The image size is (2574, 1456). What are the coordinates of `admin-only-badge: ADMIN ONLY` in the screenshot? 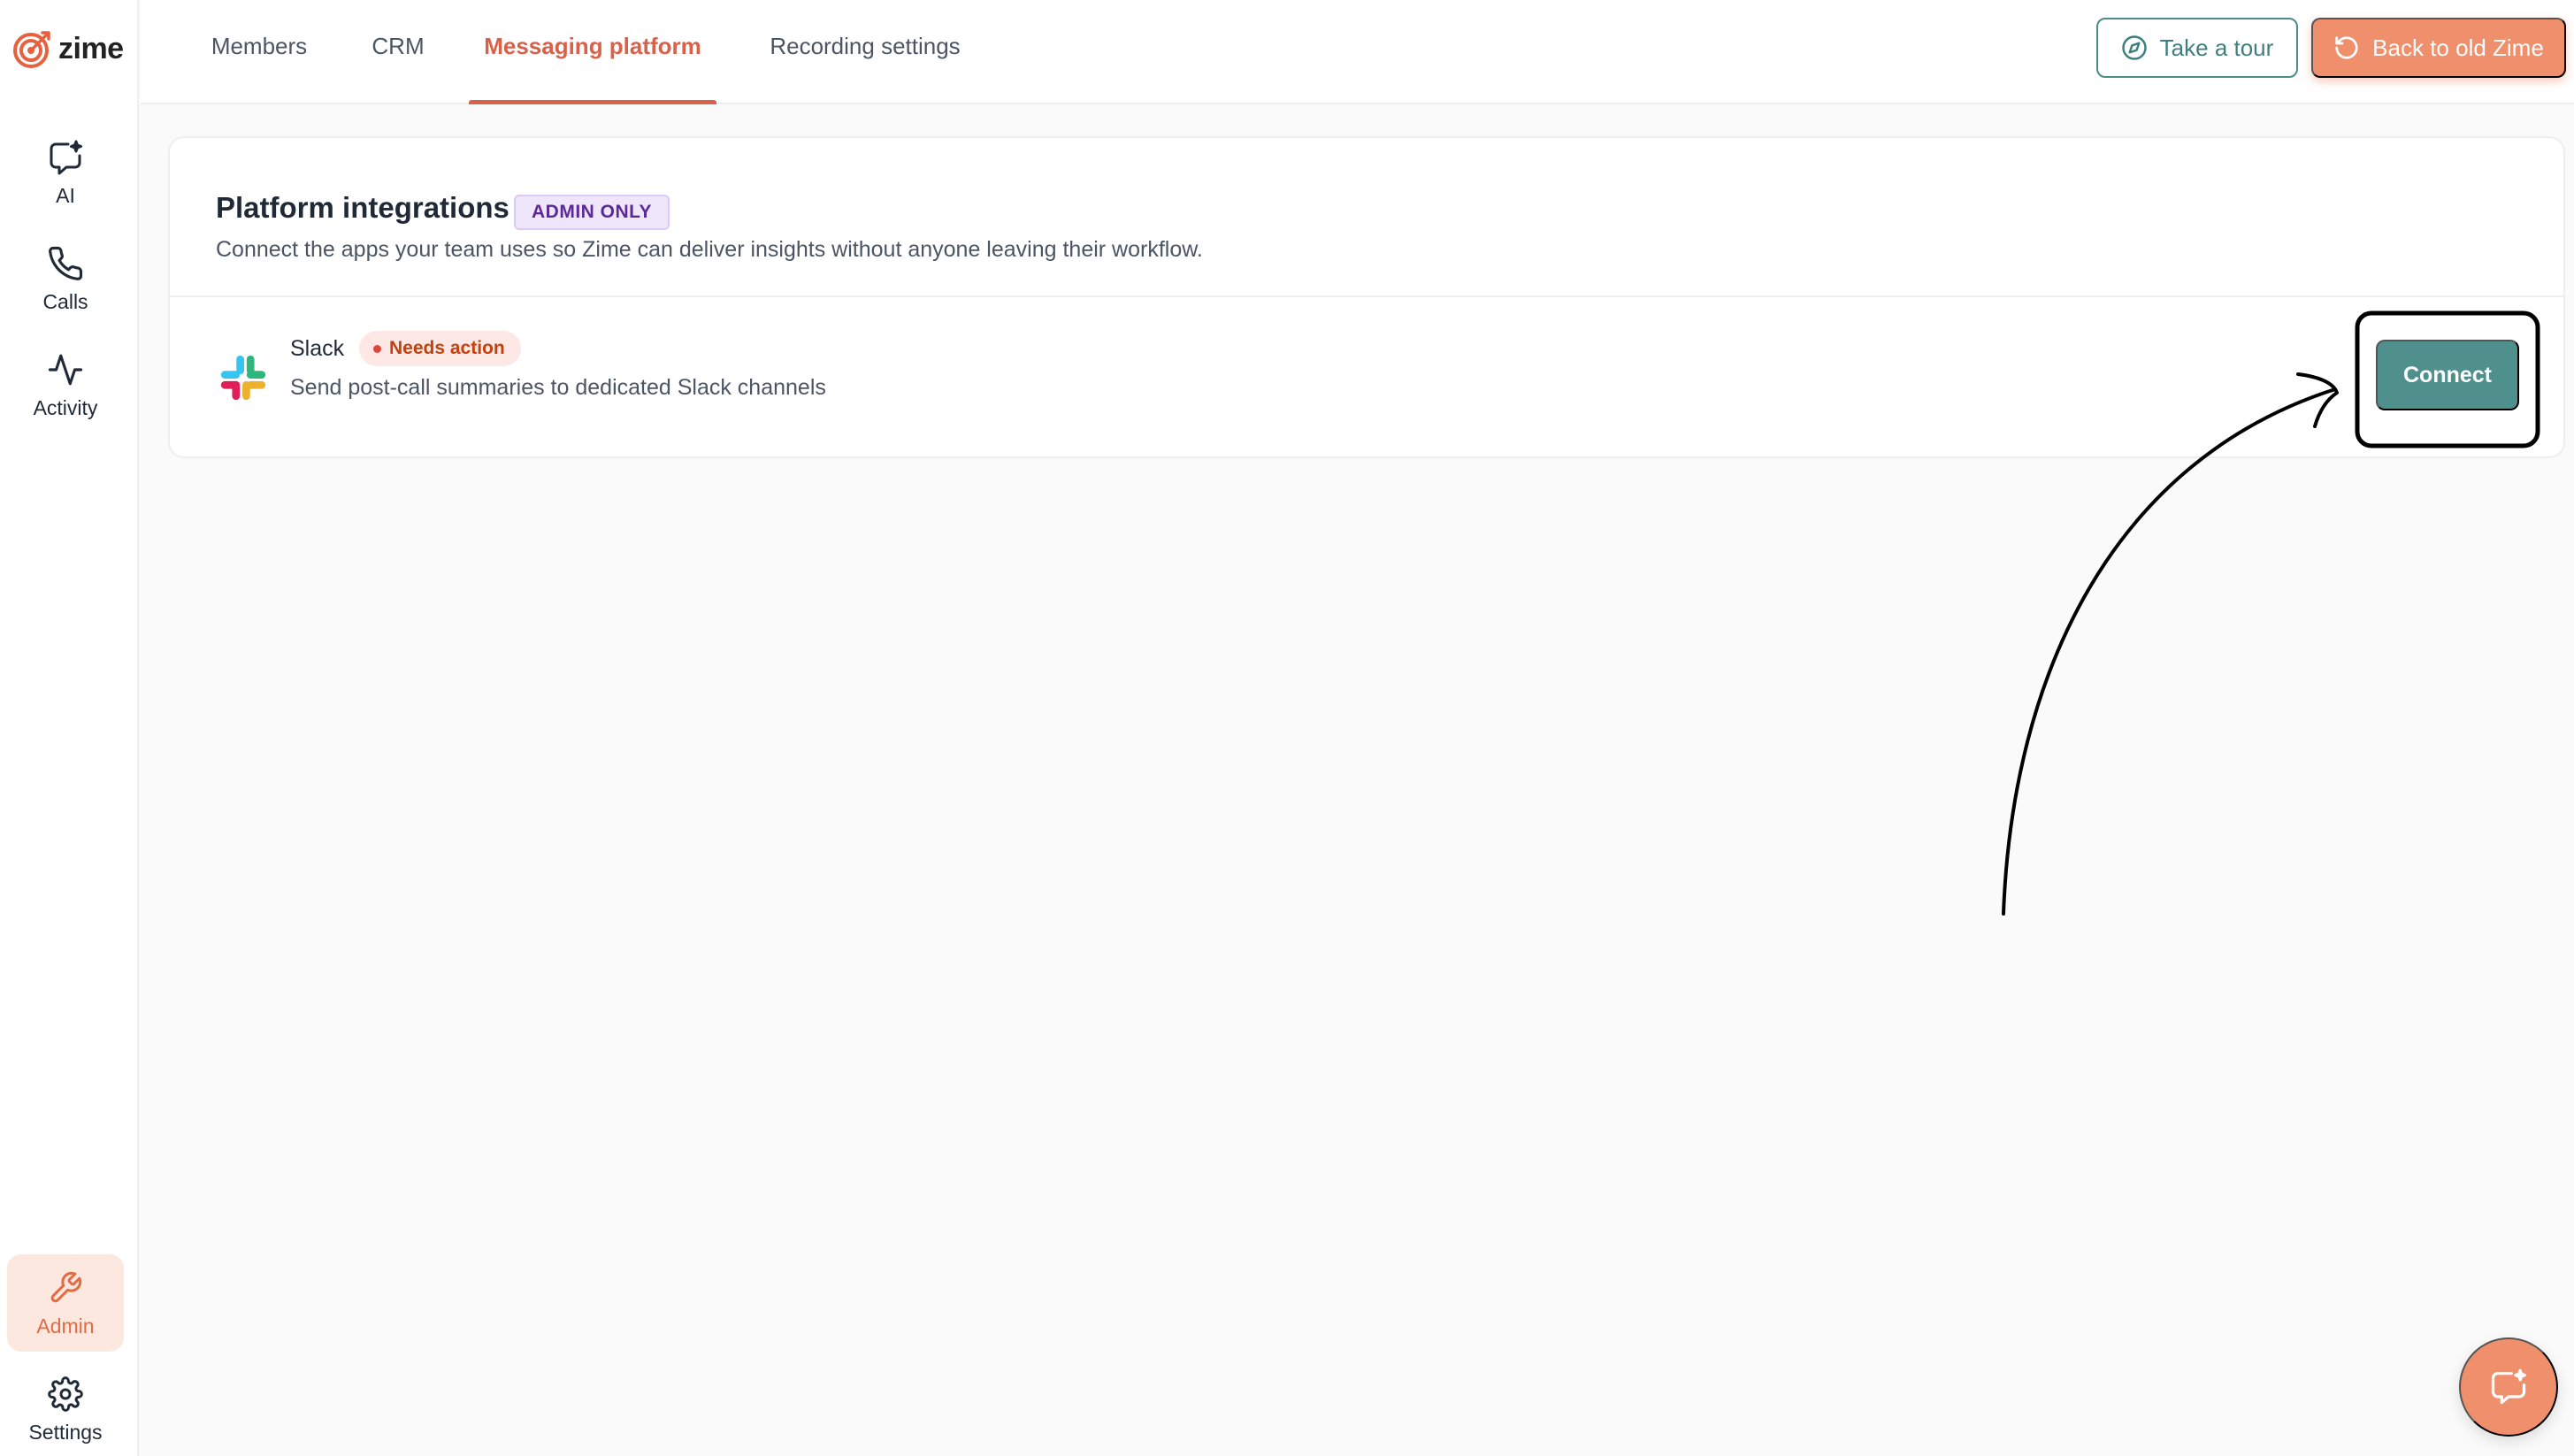 It's located at (592, 212).